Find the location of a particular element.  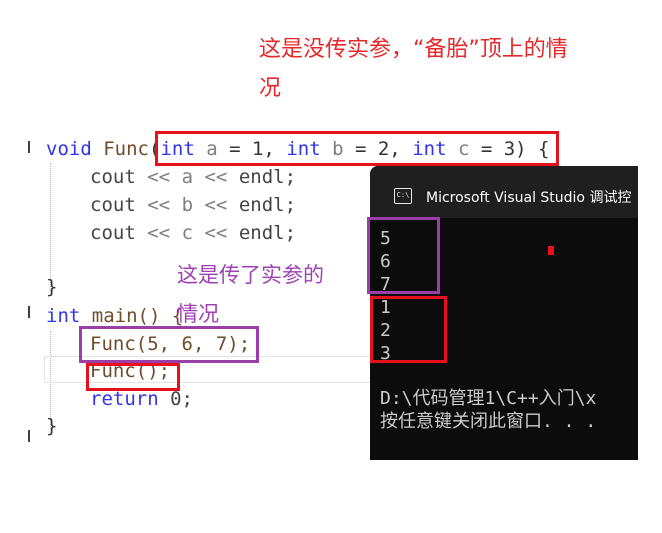

console-title: Microsoft Visual Studio 调试控 is located at coordinates (529, 198).